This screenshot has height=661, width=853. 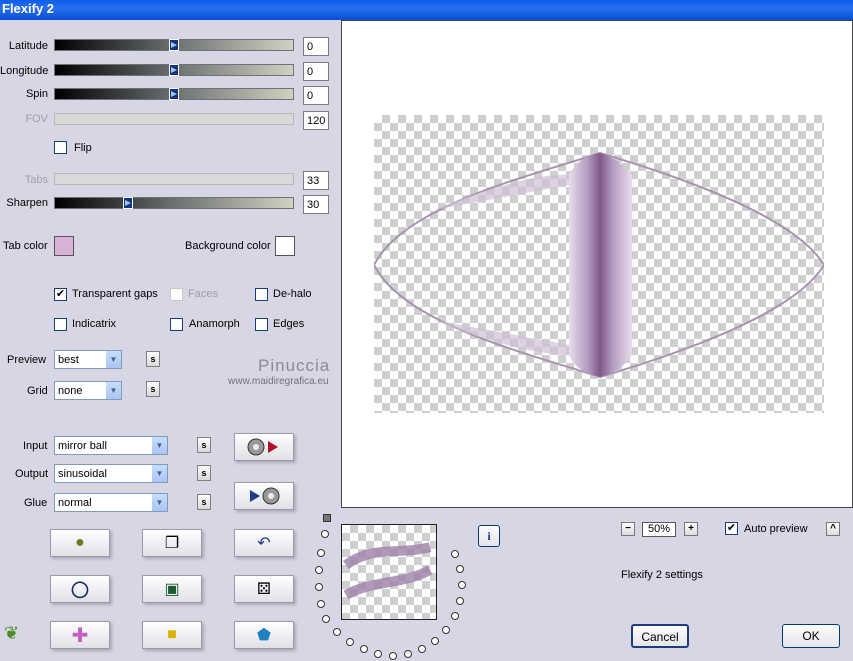 What do you see at coordinates (316, 71) in the screenshot?
I see `longitude-field: 0` at bounding box center [316, 71].